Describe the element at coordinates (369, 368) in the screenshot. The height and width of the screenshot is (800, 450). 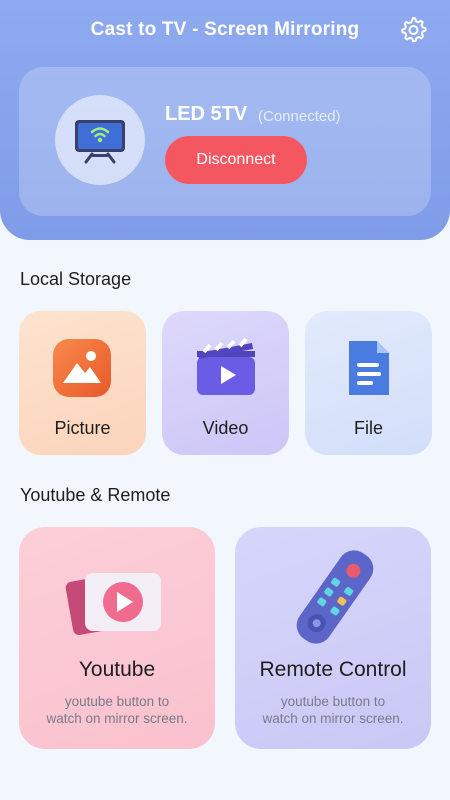
I see `file-icon` at that location.